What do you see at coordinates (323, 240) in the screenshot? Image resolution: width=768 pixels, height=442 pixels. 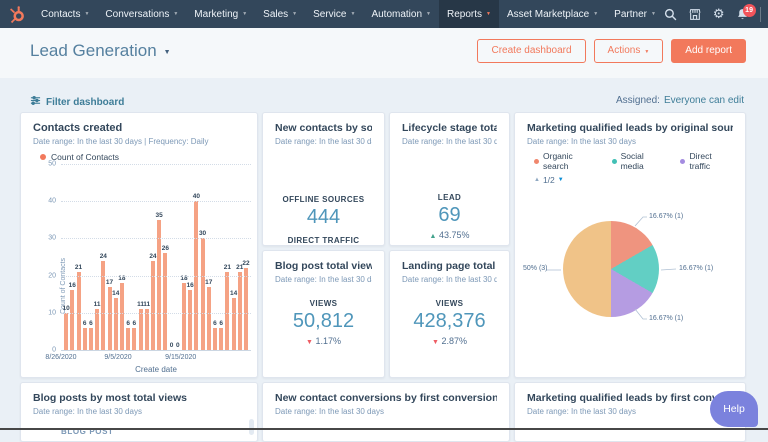 I see `metric-label: DIRECT TRAFFIC` at bounding box center [323, 240].